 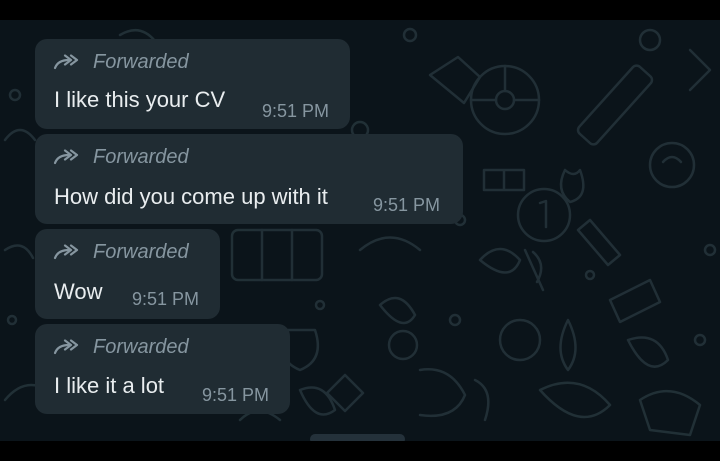 I want to click on status-bar, so click(x=360, y=10).